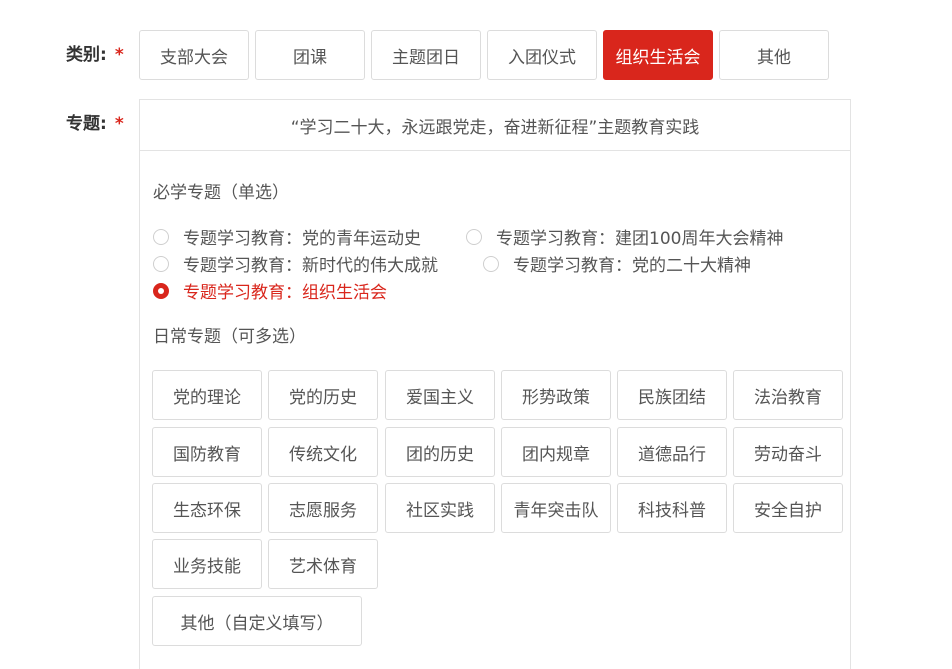 The width and height of the screenshot is (952, 669). What do you see at coordinates (672, 452) in the screenshot?
I see `tag-moral-conduct: 道德品行` at bounding box center [672, 452].